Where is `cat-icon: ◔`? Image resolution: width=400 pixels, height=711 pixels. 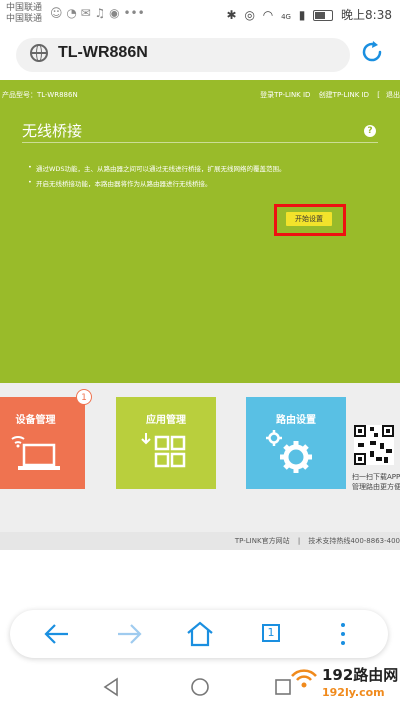 cat-icon: ◔ is located at coordinates (71, 13).